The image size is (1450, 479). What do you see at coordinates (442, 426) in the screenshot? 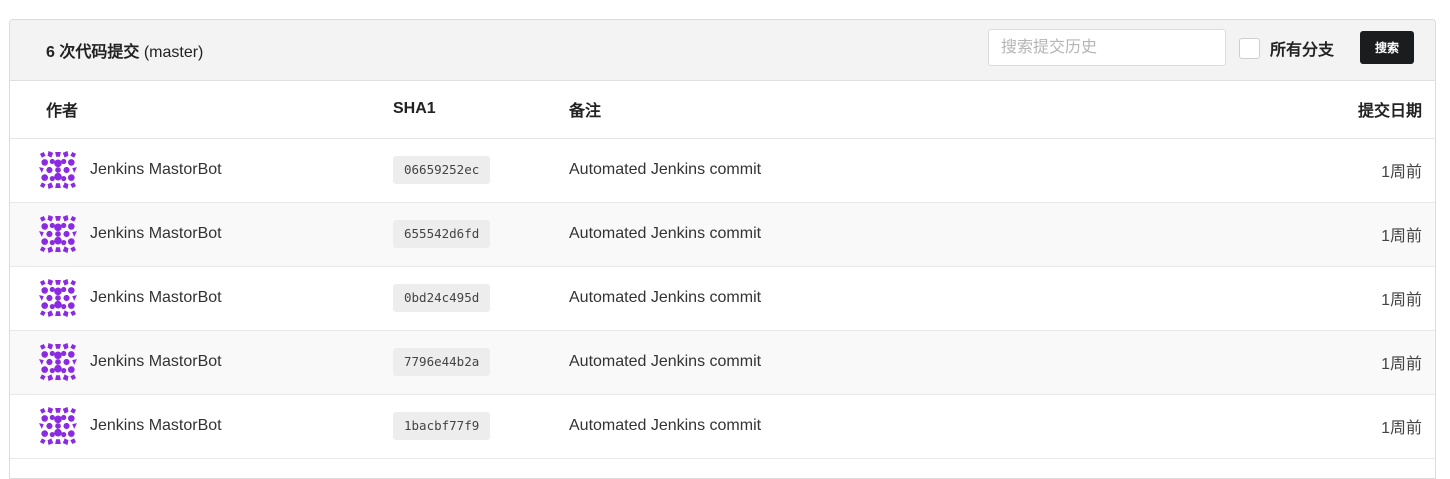
I see `sha-link: 1bacbf77f9` at bounding box center [442, 426].